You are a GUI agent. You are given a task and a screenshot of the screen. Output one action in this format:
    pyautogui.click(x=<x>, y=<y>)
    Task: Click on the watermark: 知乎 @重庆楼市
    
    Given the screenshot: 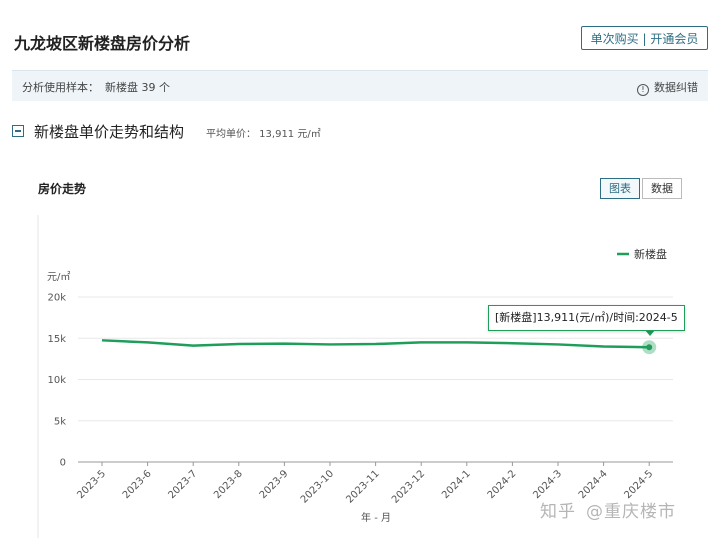 What is the action you would take?
    pyautogui.click(x=608, y=509)
    